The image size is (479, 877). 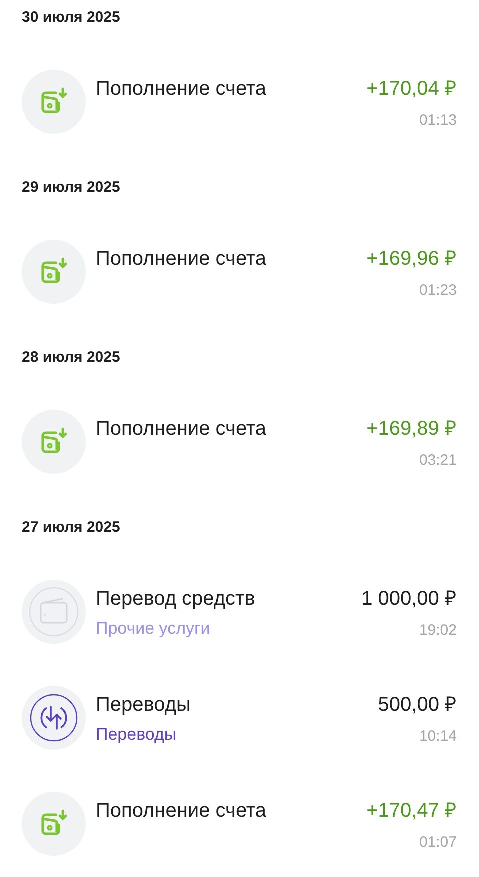 What do you see at coordinates (72, 358) in the screenshot?
I see `date-header: 28 июля 2025` at bounding box center [72, 358].